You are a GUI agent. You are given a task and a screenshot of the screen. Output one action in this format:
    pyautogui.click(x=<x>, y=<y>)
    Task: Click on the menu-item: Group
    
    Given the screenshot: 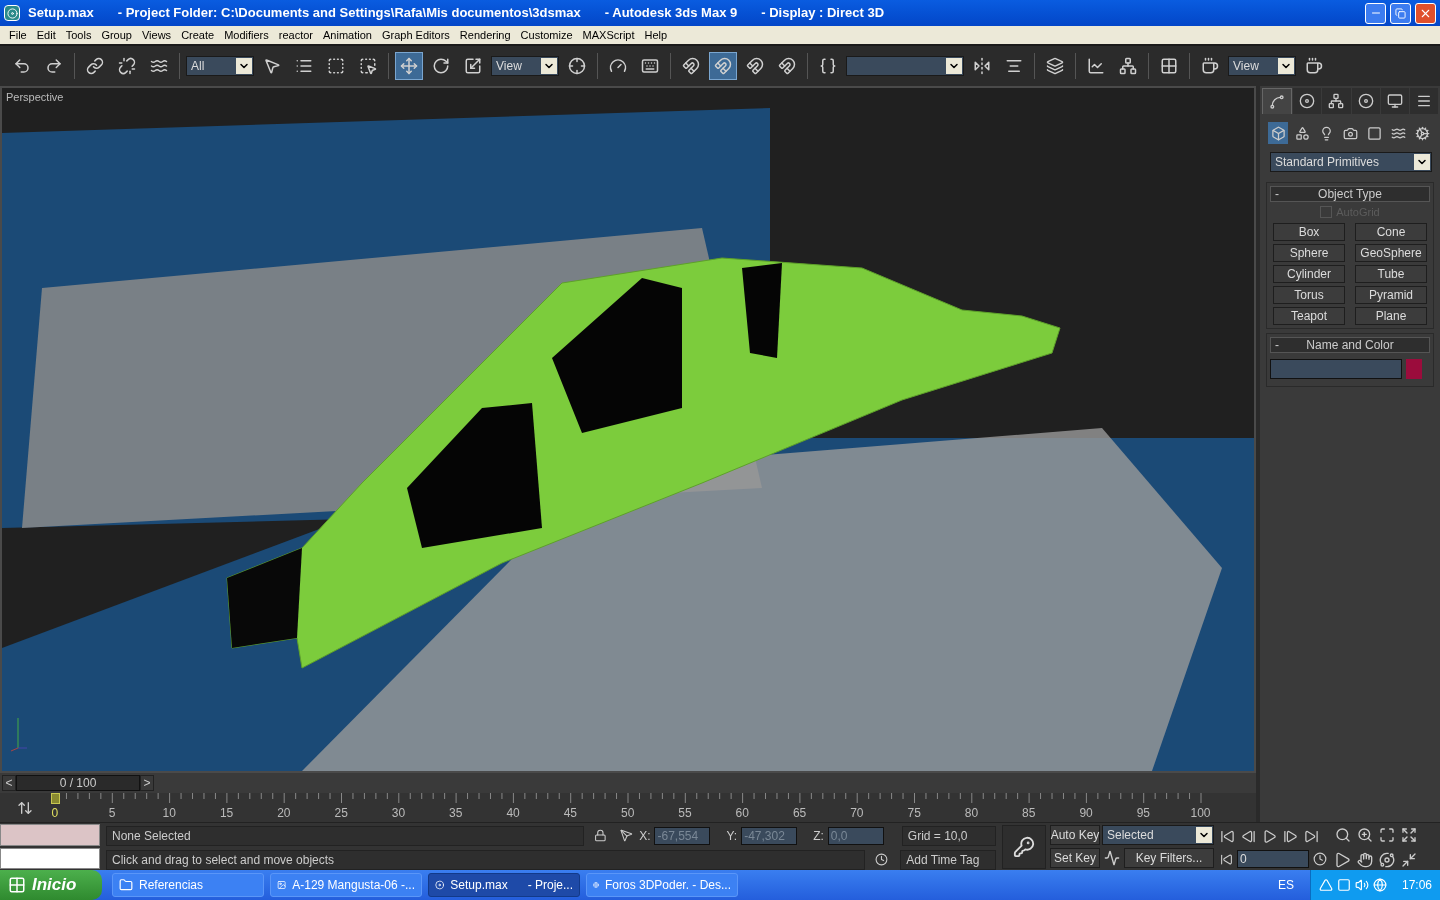 What is the action you would take?
    pyautogui.click(x=116, y=35)
    